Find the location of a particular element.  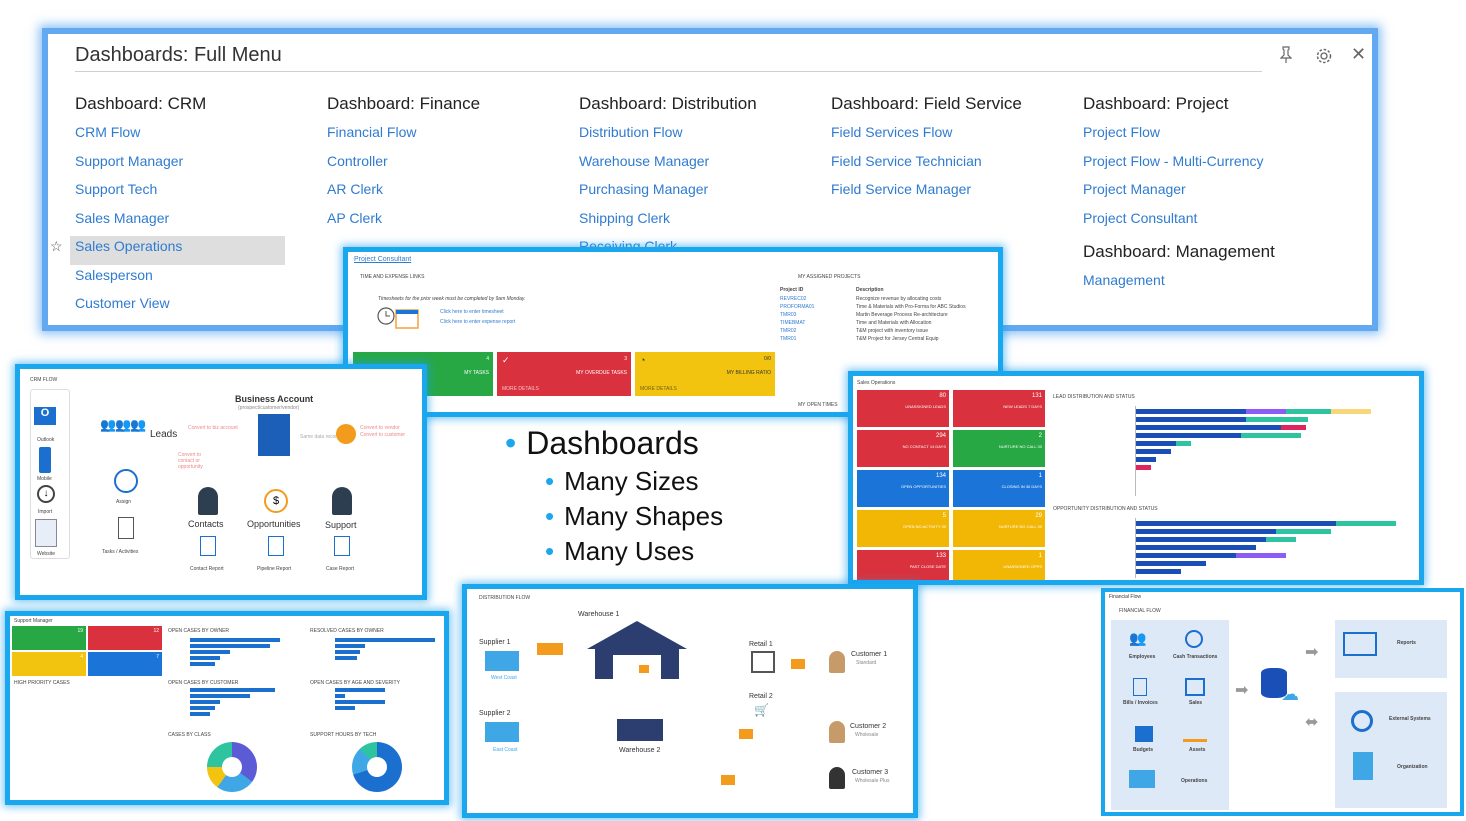

menu-item-field-service-technician: Field Service Technician is located at coordinates (951, 165).